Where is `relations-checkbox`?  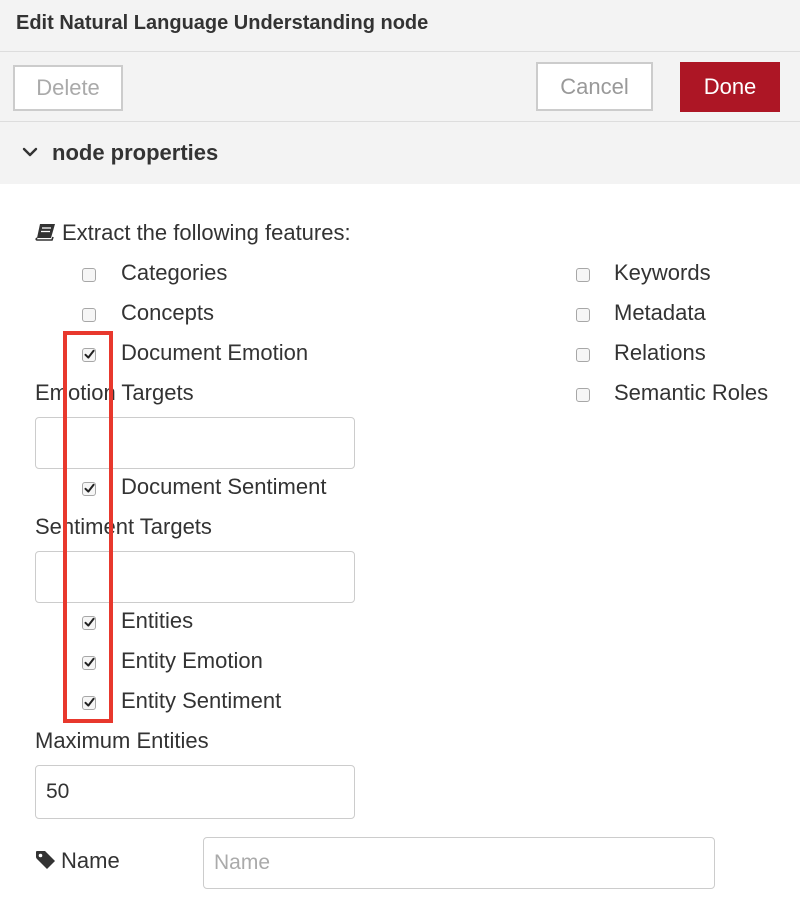
relations-checkbox is located at coordinates (583, 355).